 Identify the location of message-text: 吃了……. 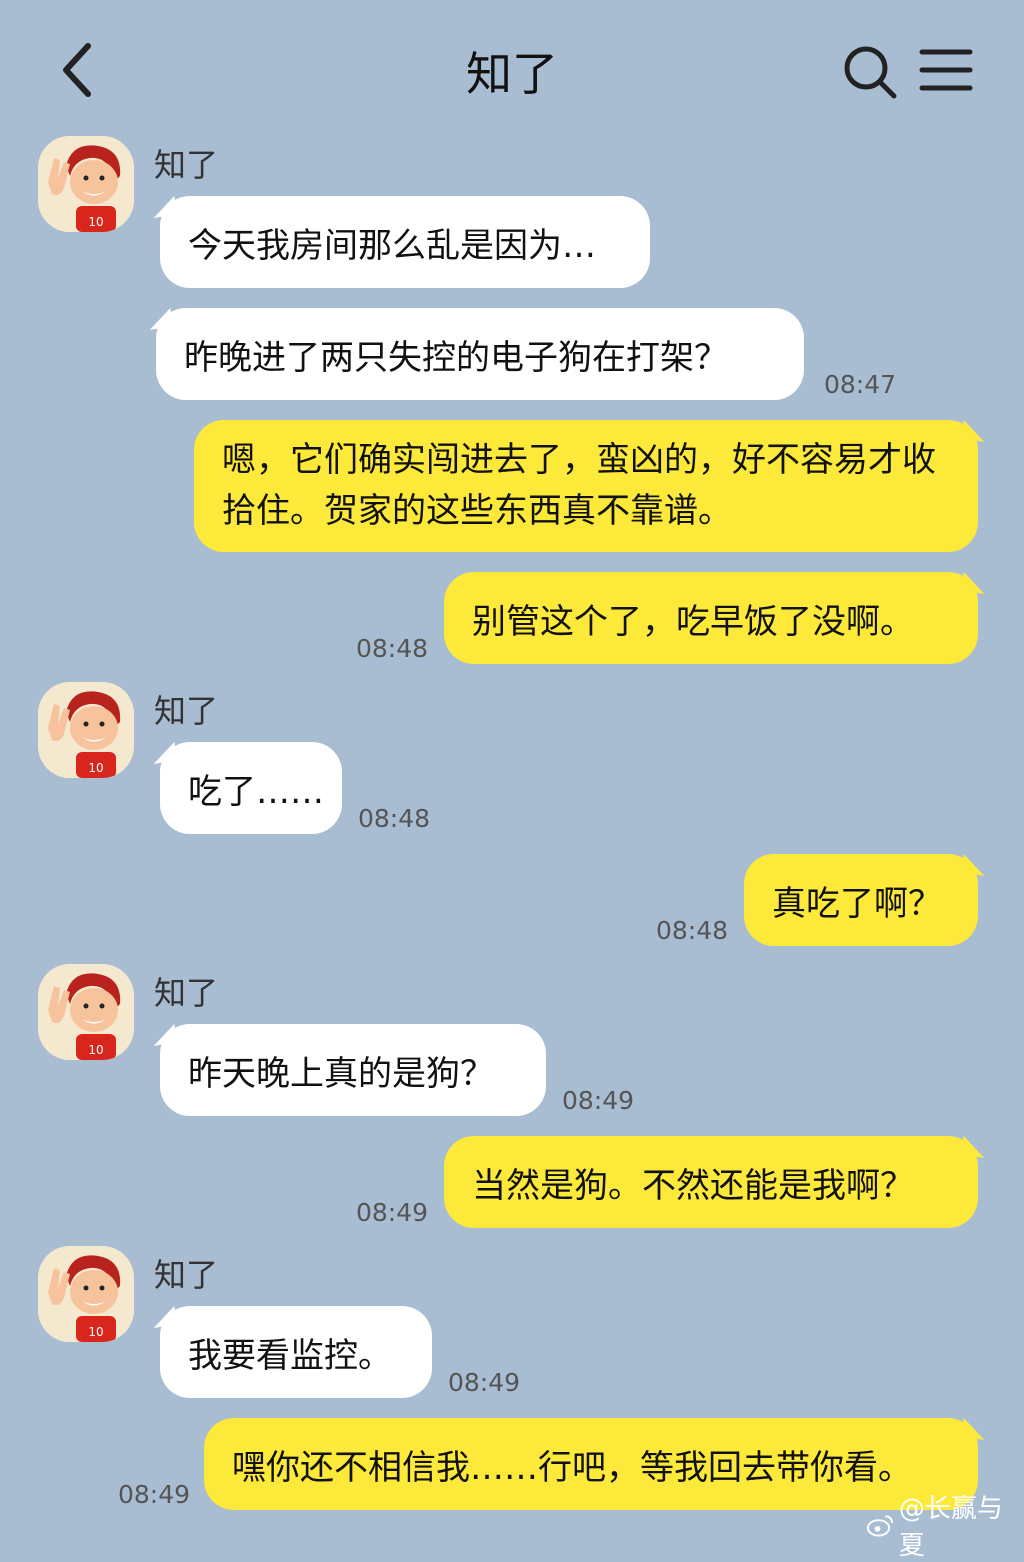
(256, 791).